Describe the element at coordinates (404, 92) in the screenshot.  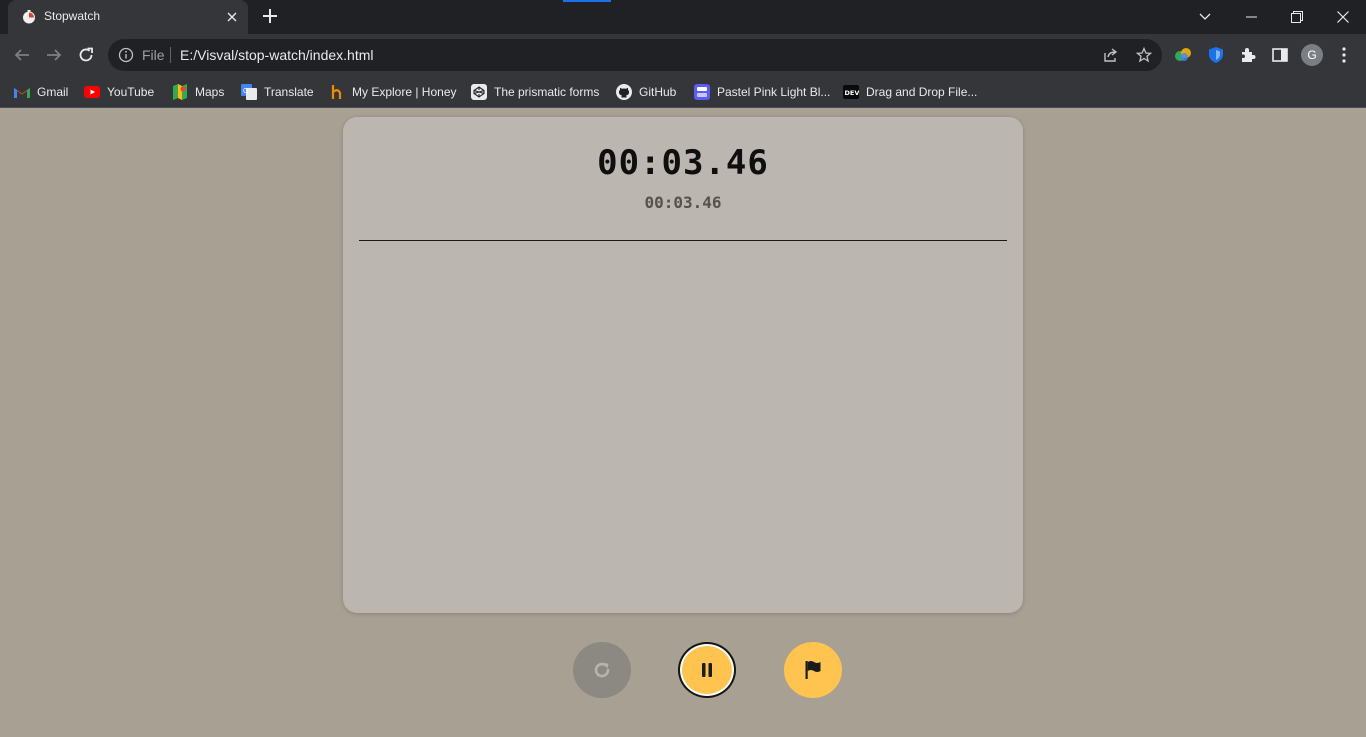
I see `bookmark-label: My Explore | Honey` at that location.